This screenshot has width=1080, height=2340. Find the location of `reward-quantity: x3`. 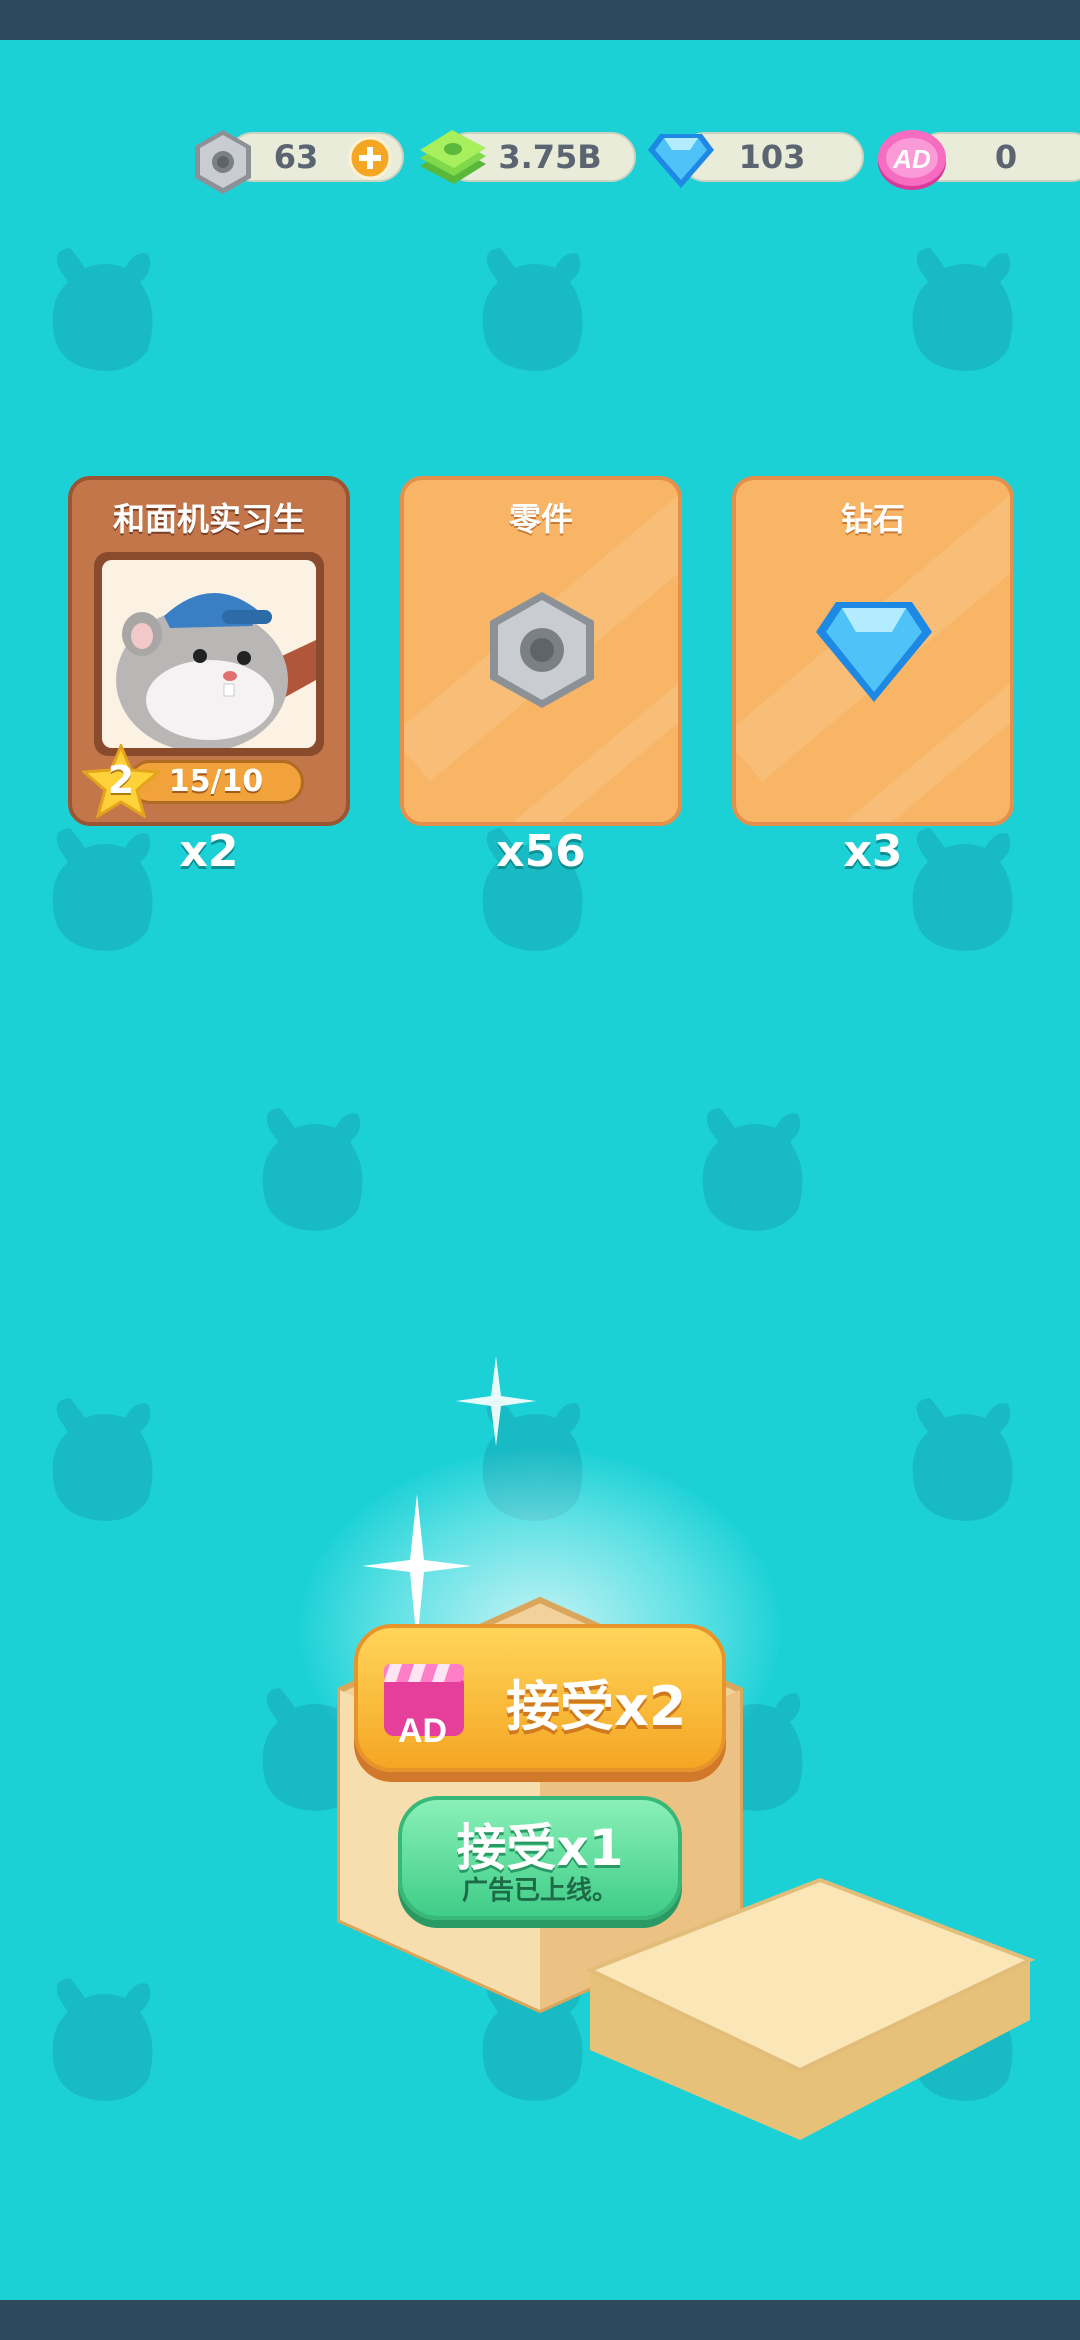

reward-quantity: x3 is located at coordinates (873, 851).